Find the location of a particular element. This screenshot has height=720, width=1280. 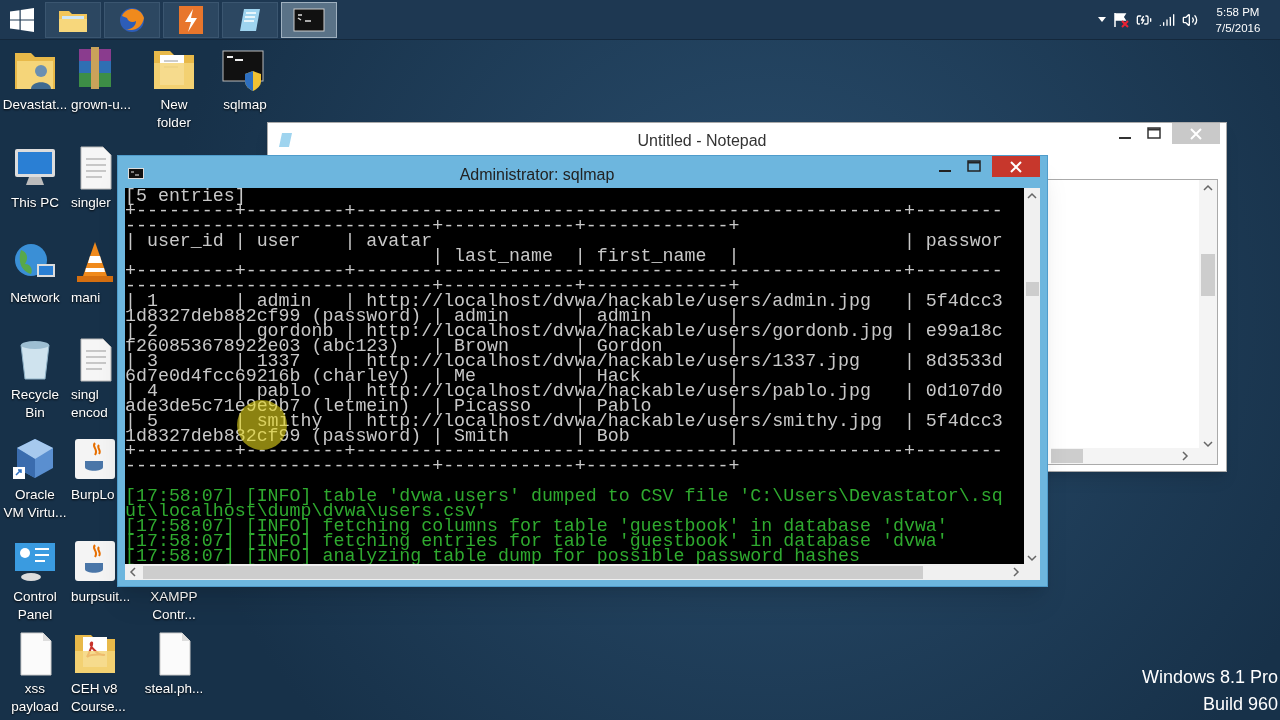

volume-icon is located at coordinates (1190, 19).